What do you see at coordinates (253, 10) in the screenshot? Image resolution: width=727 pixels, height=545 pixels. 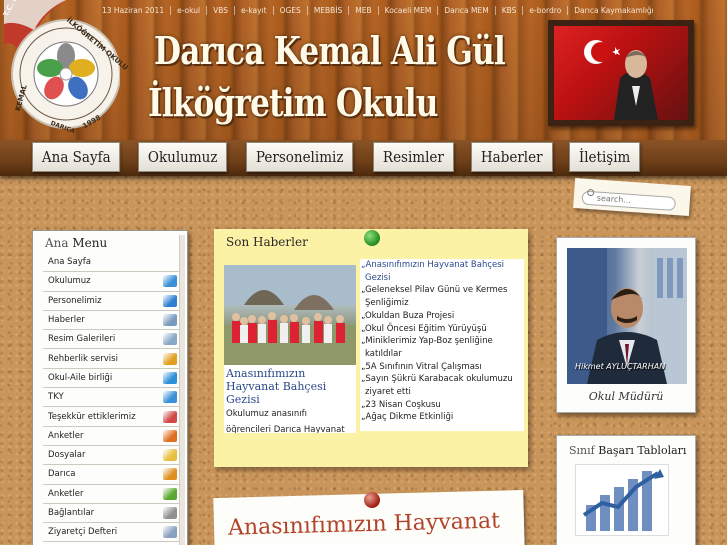 I see `top-link: e-kayıt` at bounding box center [253, 10].